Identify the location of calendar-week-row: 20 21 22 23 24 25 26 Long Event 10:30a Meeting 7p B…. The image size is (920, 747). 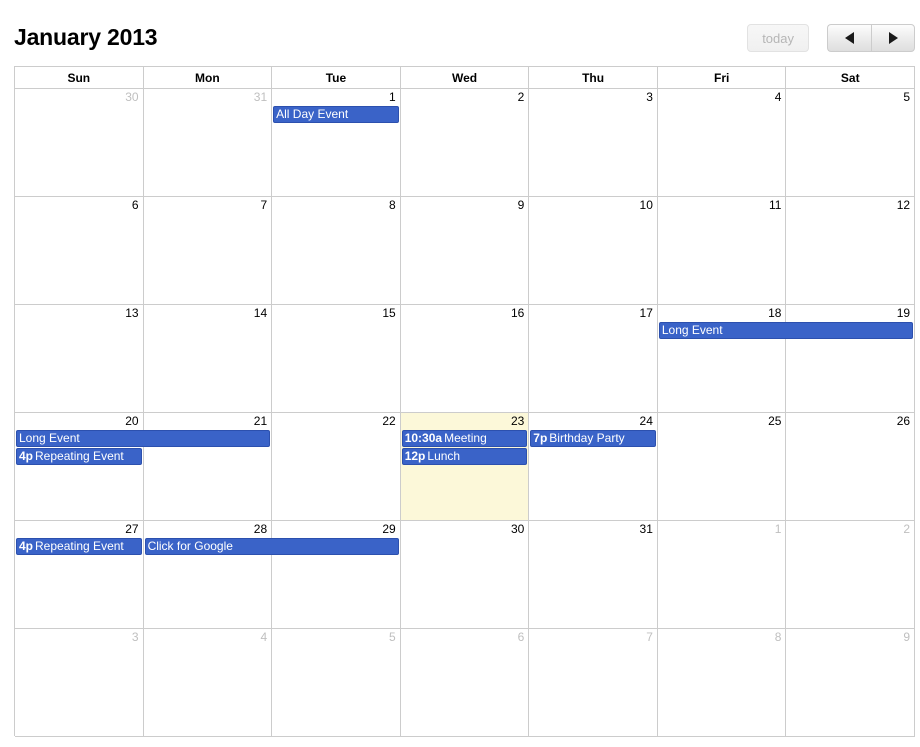
(465, 467).